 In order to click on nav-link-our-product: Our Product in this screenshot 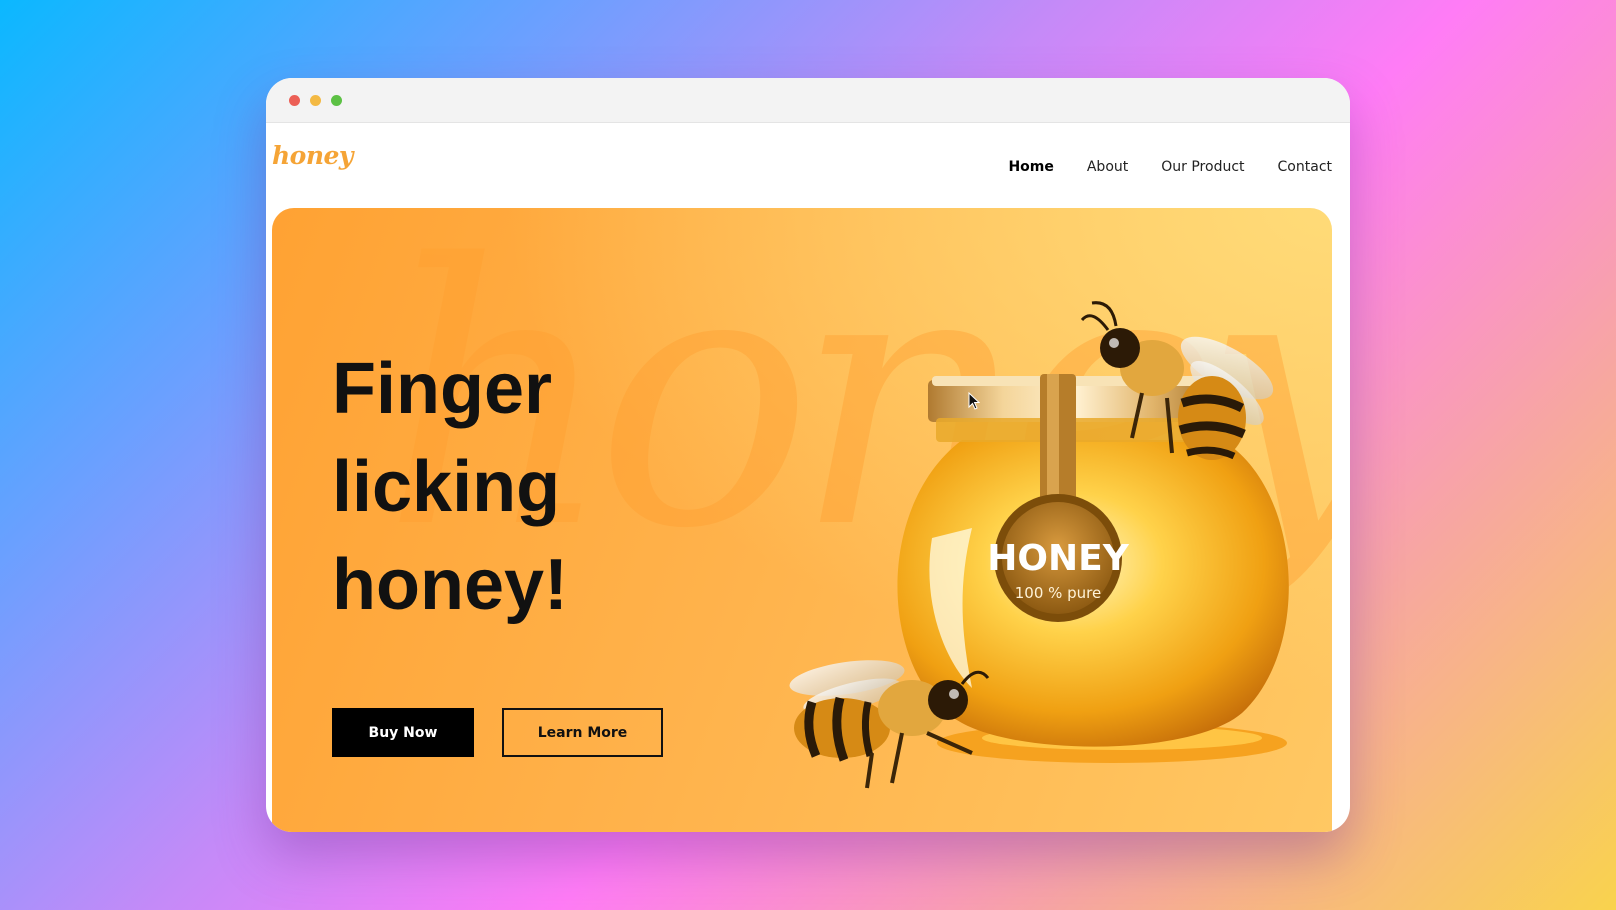, I will do `click(1202, 167)`.